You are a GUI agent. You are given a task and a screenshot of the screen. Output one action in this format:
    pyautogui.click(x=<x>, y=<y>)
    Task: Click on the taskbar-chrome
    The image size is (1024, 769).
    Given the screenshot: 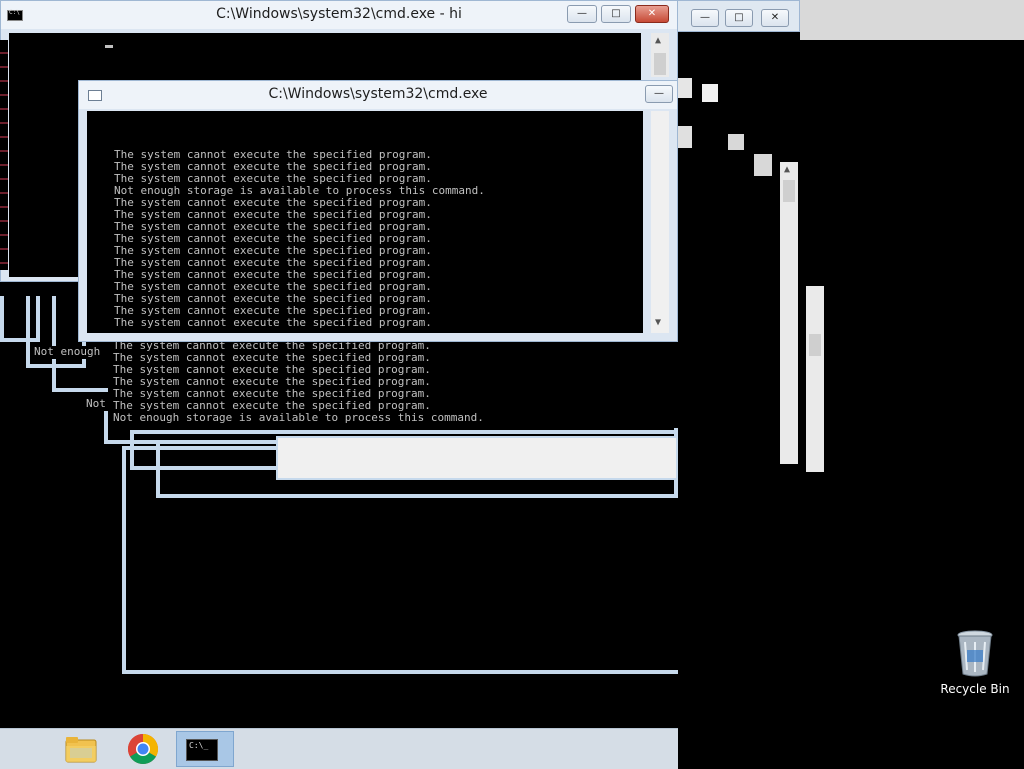 What is the action you would take?
    pyautogui.click(x=143, y=749)
    